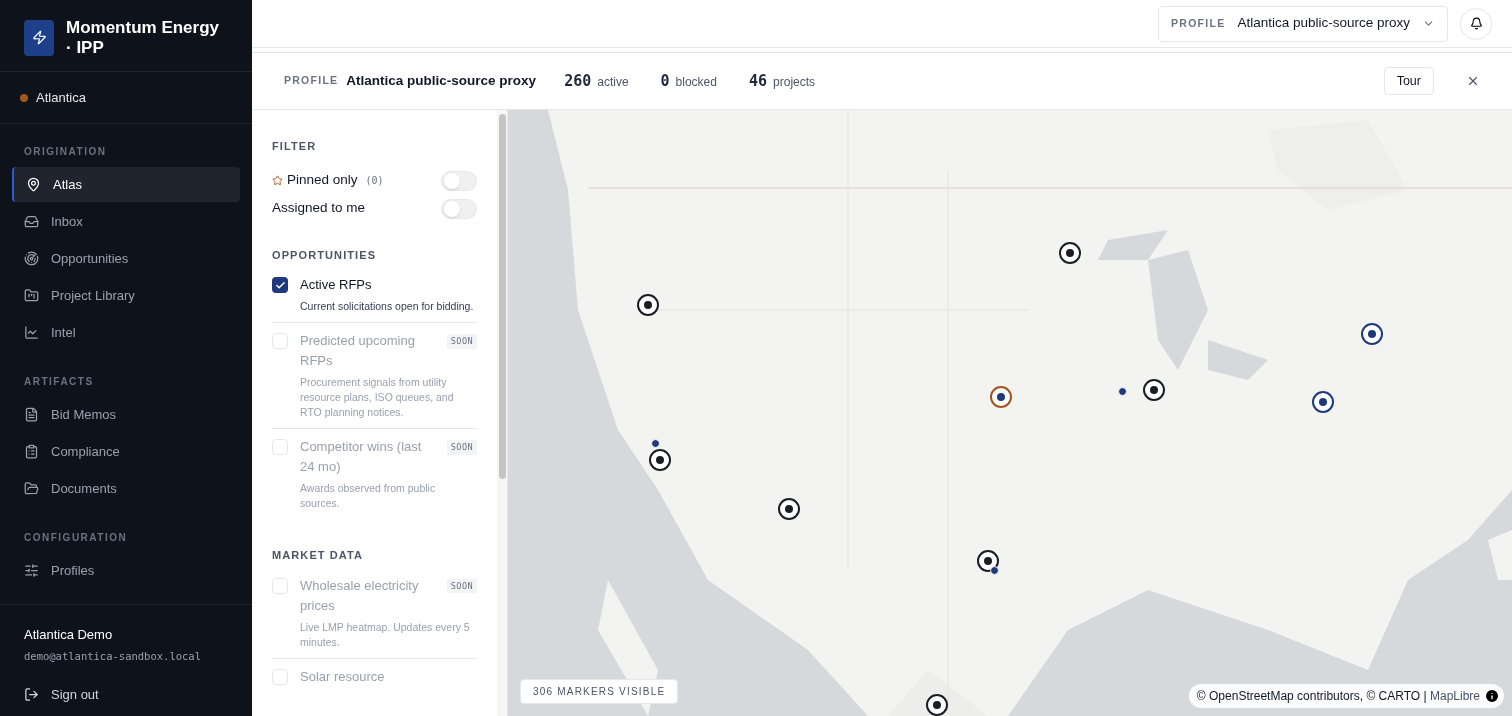 Image resolution: width=1512 pixels, height=716 pixels. Describe the element at coordinates (126, 451) in the screenshot. I see `nav-item: Compliance` at that location.